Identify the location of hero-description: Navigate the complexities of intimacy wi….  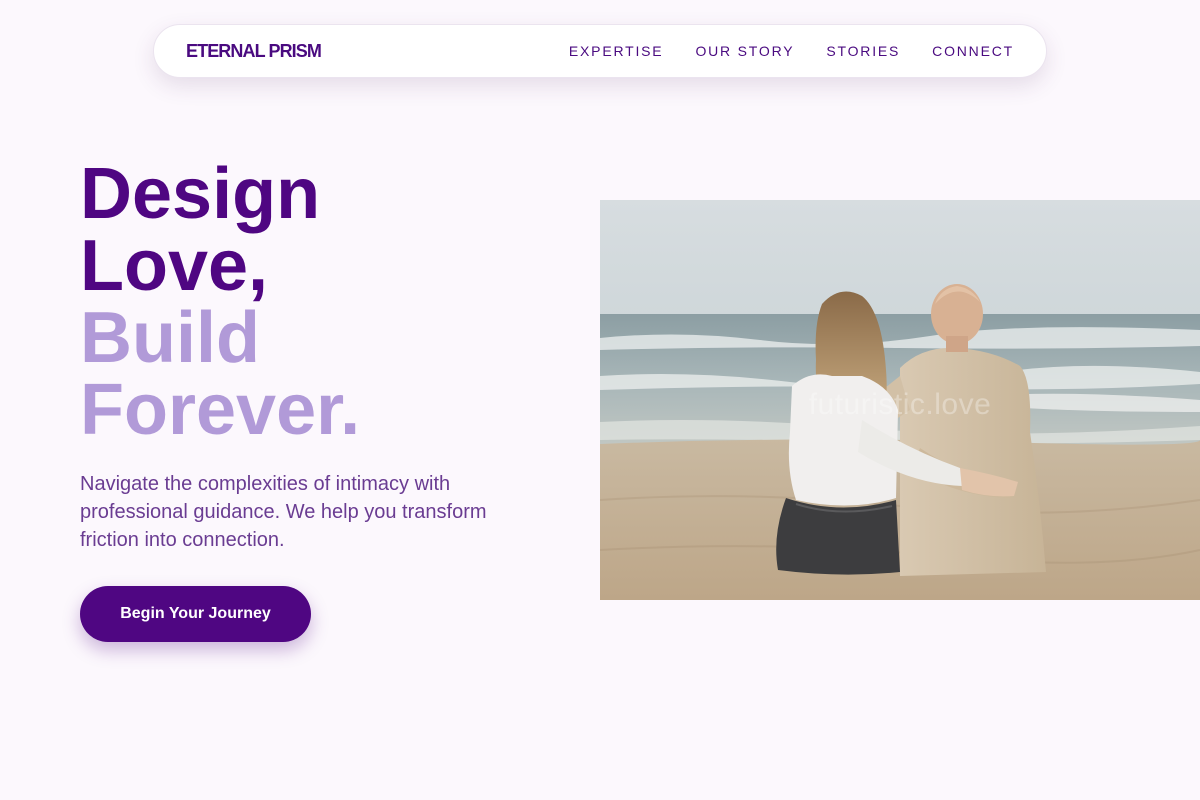
(283, 512).